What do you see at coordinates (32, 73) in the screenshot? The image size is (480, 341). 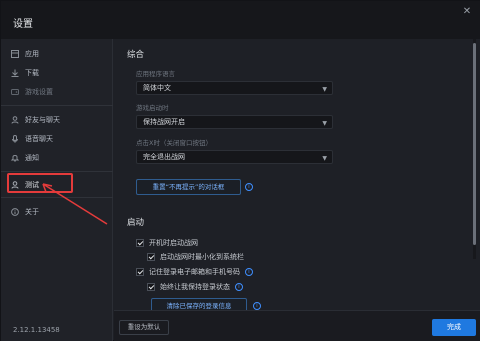 I see `sidebar-item-label: 下载` at bounding box center [32, 73].